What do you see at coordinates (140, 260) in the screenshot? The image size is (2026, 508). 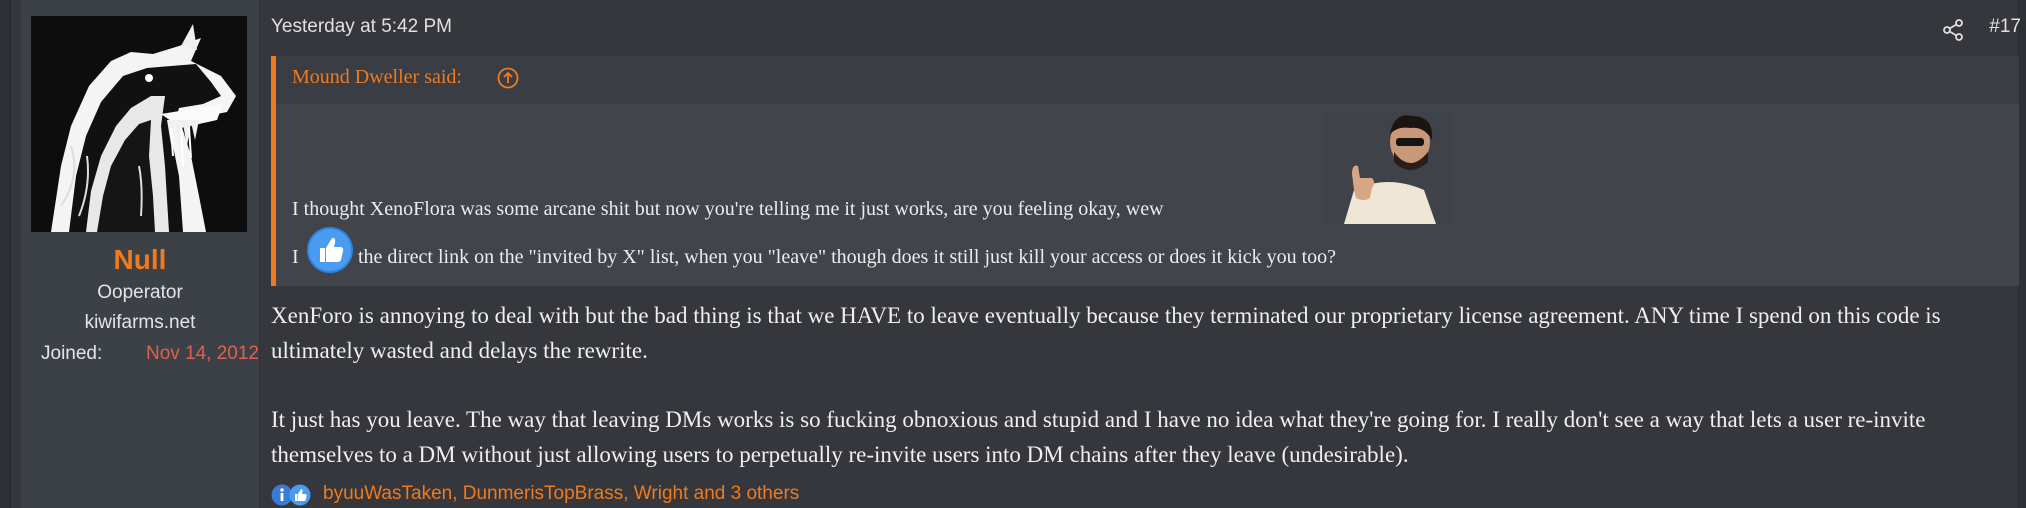 I see `username: Null` at bounding box center [140, 260].